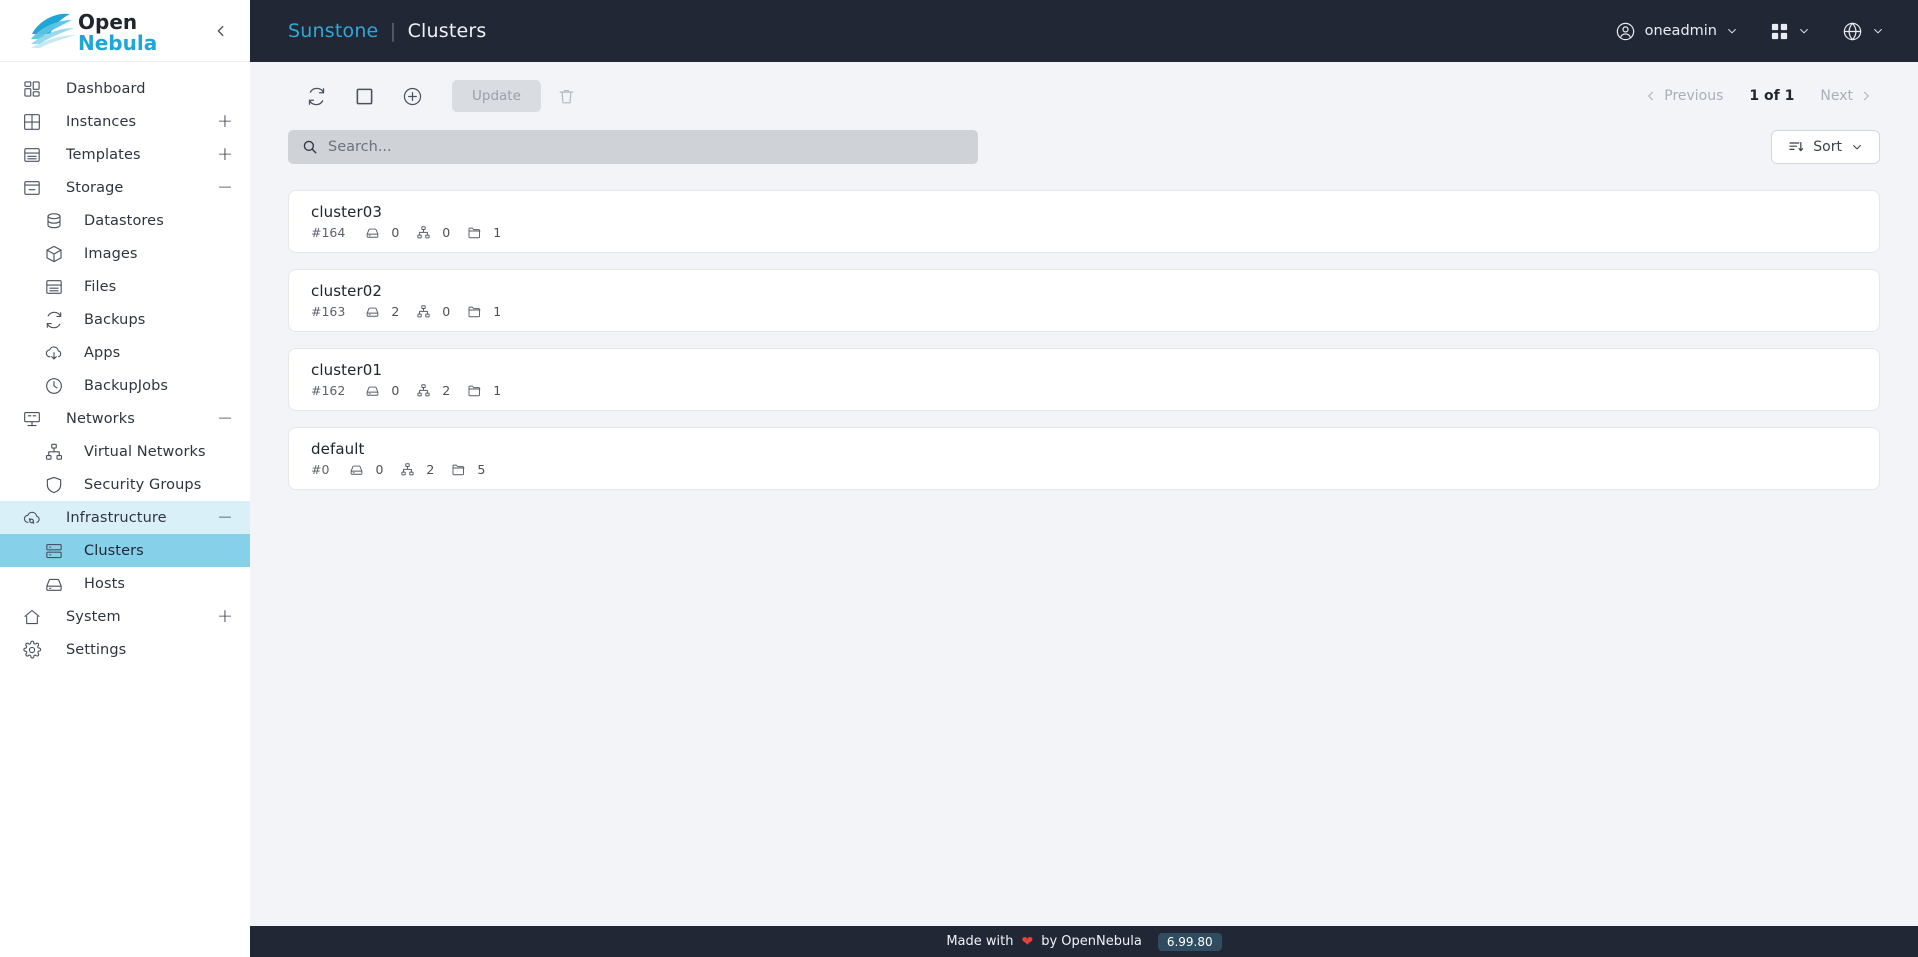  I want to click on user-circle-icon, so click(1625, 31).